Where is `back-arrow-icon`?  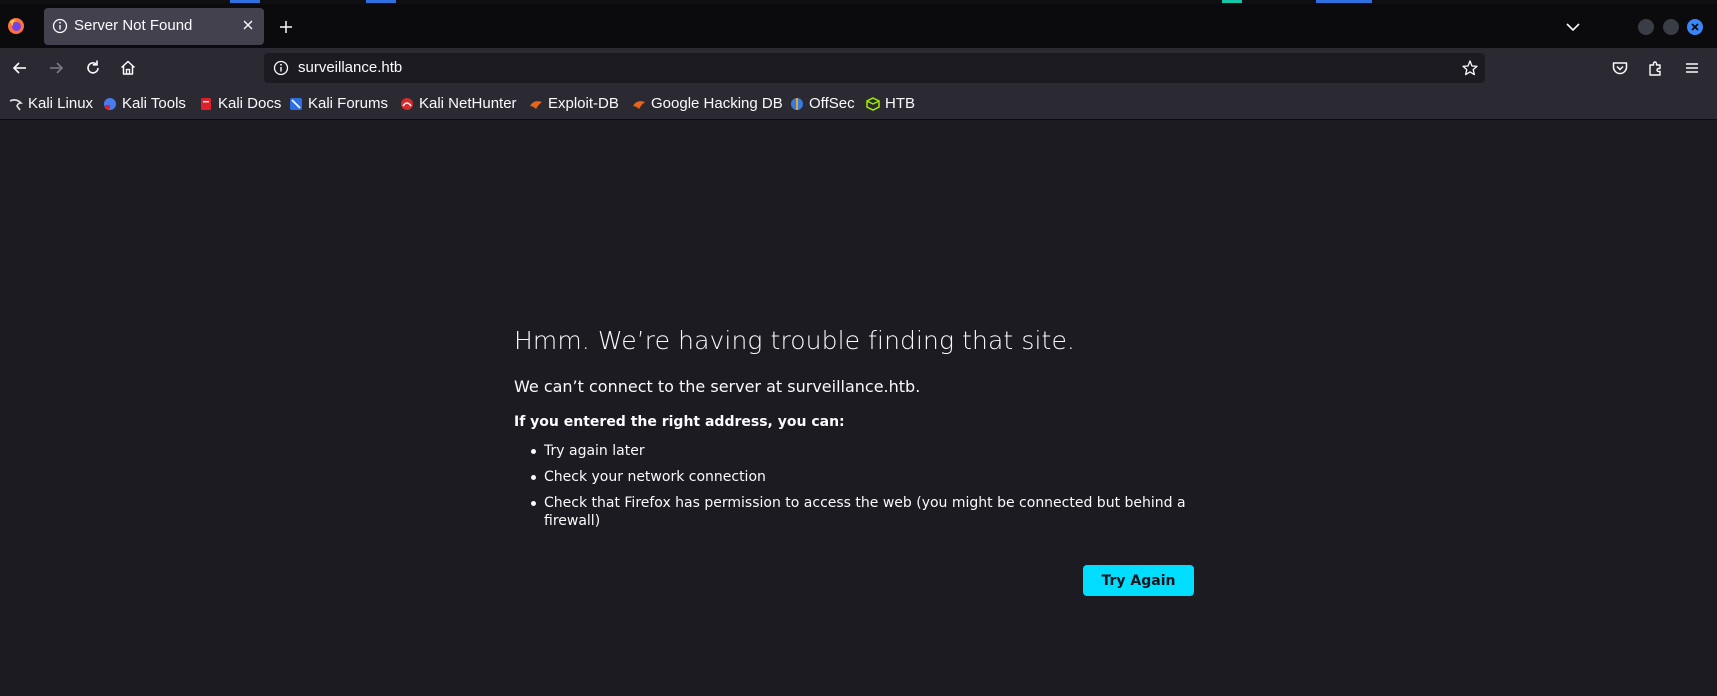 back-arrow-icon is located at coordinates (20, 68).